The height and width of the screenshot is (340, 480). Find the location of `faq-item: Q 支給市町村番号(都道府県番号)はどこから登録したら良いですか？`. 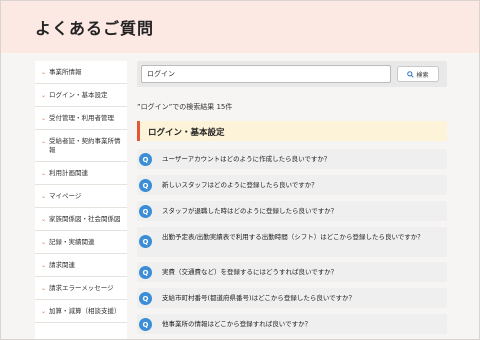

faq-item: Q 支給市町村番号(都道府県番号)はどこから登録したら良いですか？ is located at coordinates (292, 298).